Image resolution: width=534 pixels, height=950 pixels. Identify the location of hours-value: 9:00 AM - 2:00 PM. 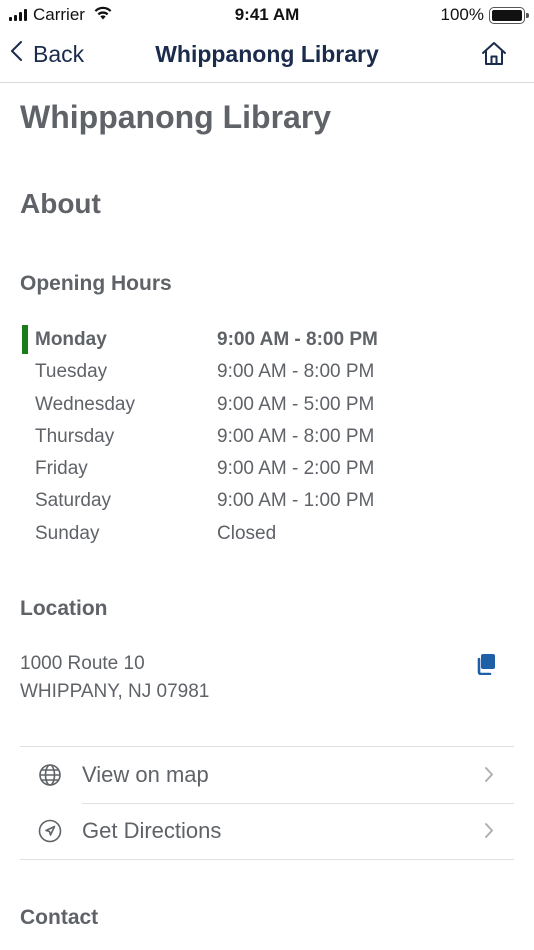
(296, 469).